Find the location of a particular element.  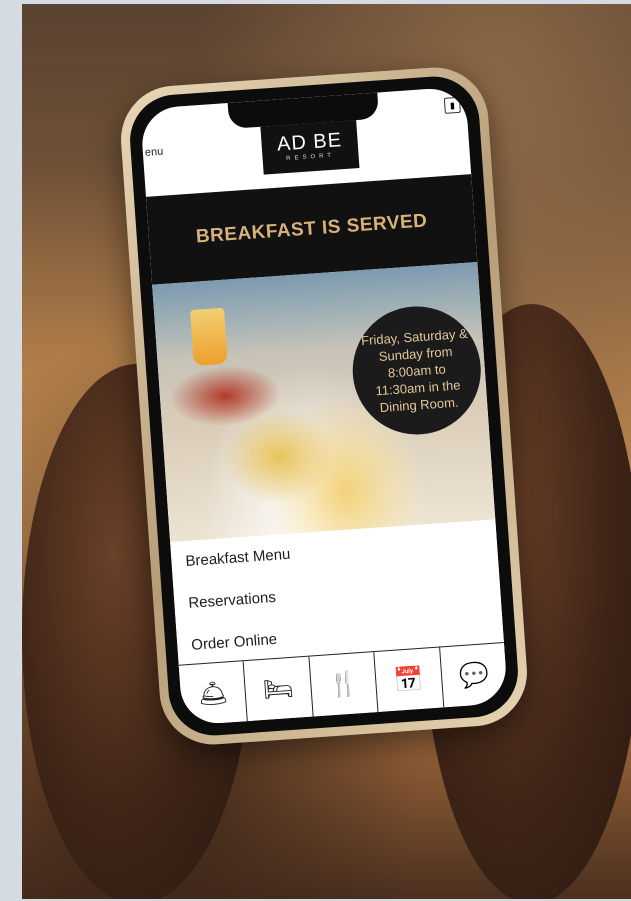

corner-icon: ▮ is located at coordinates (452, 105).